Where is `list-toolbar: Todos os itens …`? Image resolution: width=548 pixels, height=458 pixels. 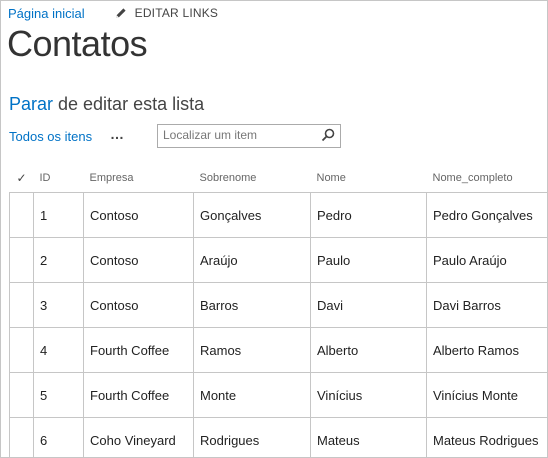
list-toolbar: Todos os itens … is located at coordinates (179, 136).